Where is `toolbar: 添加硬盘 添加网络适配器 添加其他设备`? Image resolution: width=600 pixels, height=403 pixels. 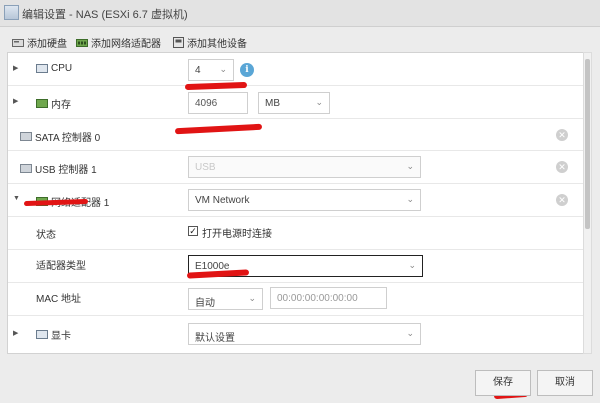
toolbar: 添加硬盘 添加网络适配器 添加其他设备 is located at coordinates (300, 41).